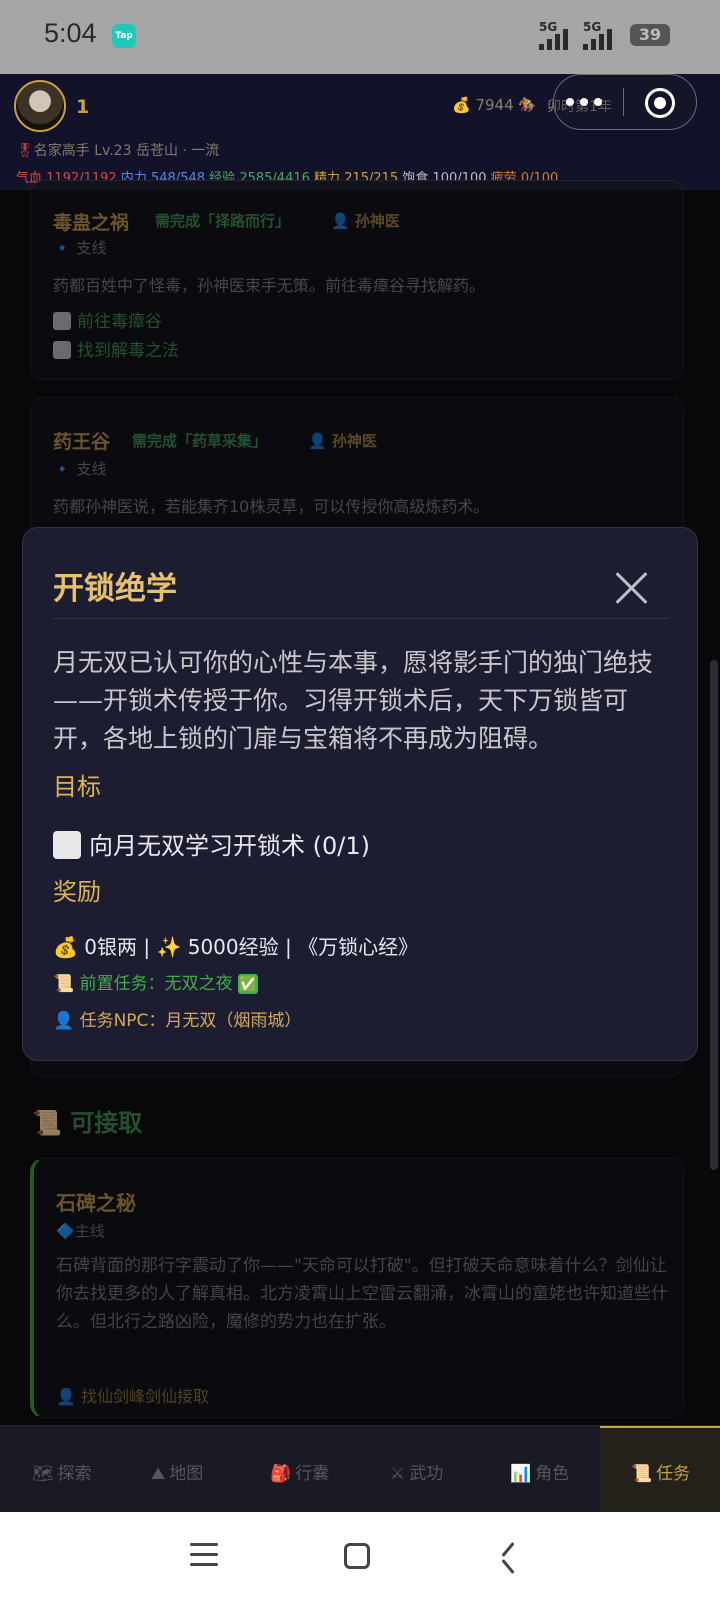 The width and height of the screenshot is (720, 1600). Describe the element at coordinates (67, 845) in the screenshot. I see `checkbox-icon` at that location.